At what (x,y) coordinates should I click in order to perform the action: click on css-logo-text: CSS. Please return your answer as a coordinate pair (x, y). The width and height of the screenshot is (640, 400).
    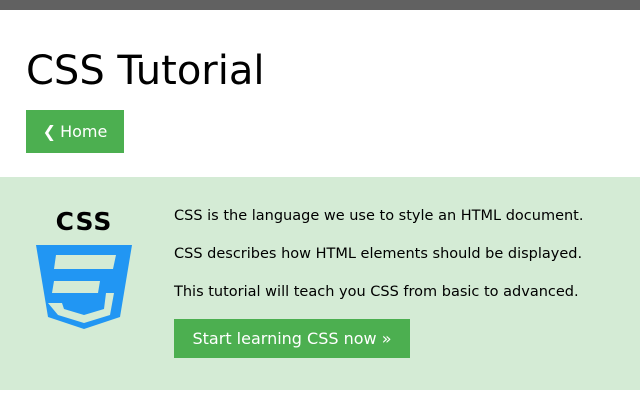
    Looking at the image, I should click on (84, 221).